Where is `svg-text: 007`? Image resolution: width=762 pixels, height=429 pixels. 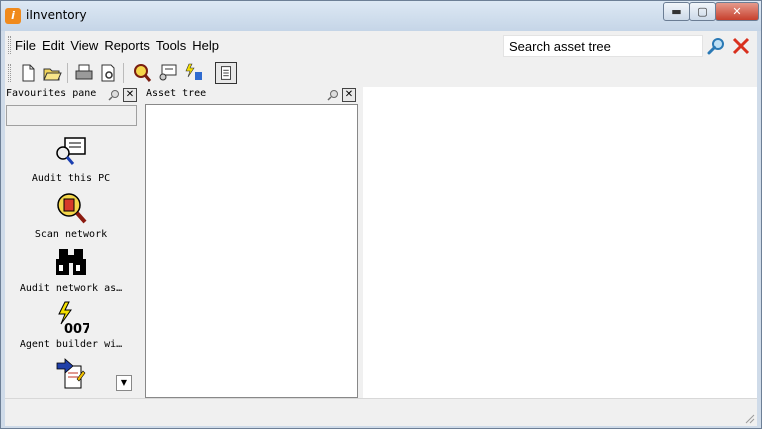
svg-text: 007 is located at coordinates (76, 328).